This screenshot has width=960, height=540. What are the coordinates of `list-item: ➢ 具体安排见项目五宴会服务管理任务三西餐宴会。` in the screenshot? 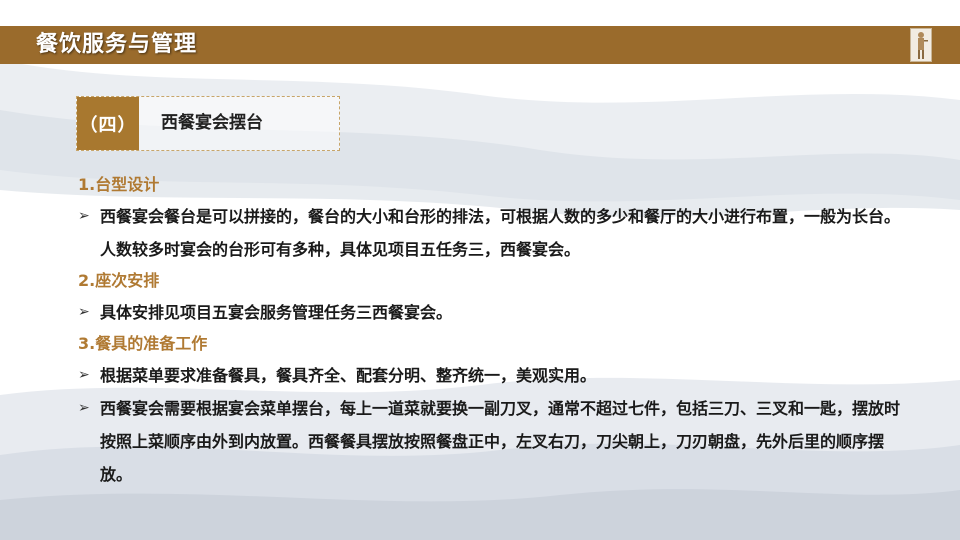 It's located at (493, 312).